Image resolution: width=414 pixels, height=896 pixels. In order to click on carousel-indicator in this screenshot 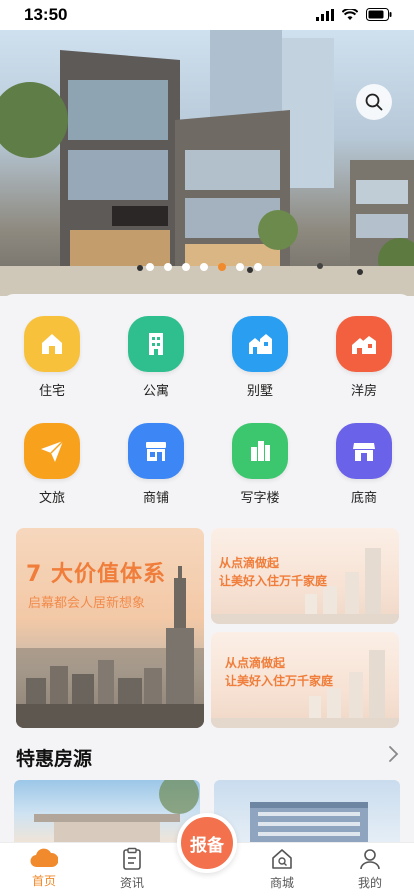, I will do `click(204, 267)`.